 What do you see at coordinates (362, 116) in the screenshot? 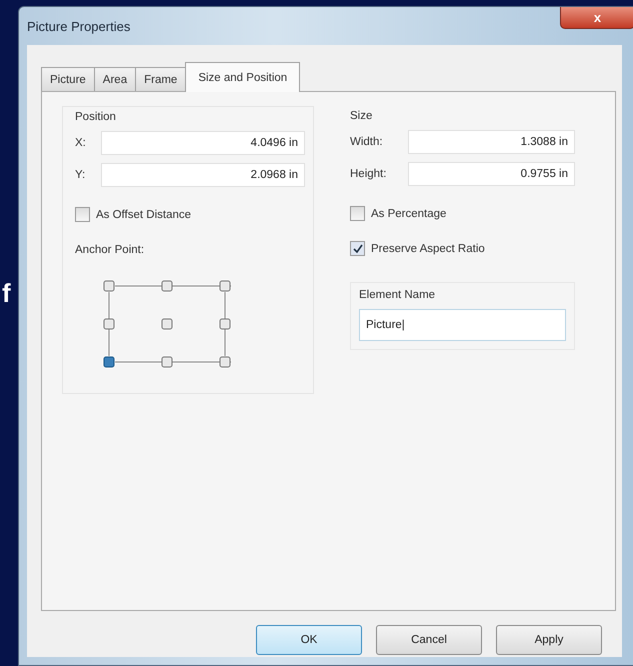
I see `group-label: Size` at bounding box center [362, 116].